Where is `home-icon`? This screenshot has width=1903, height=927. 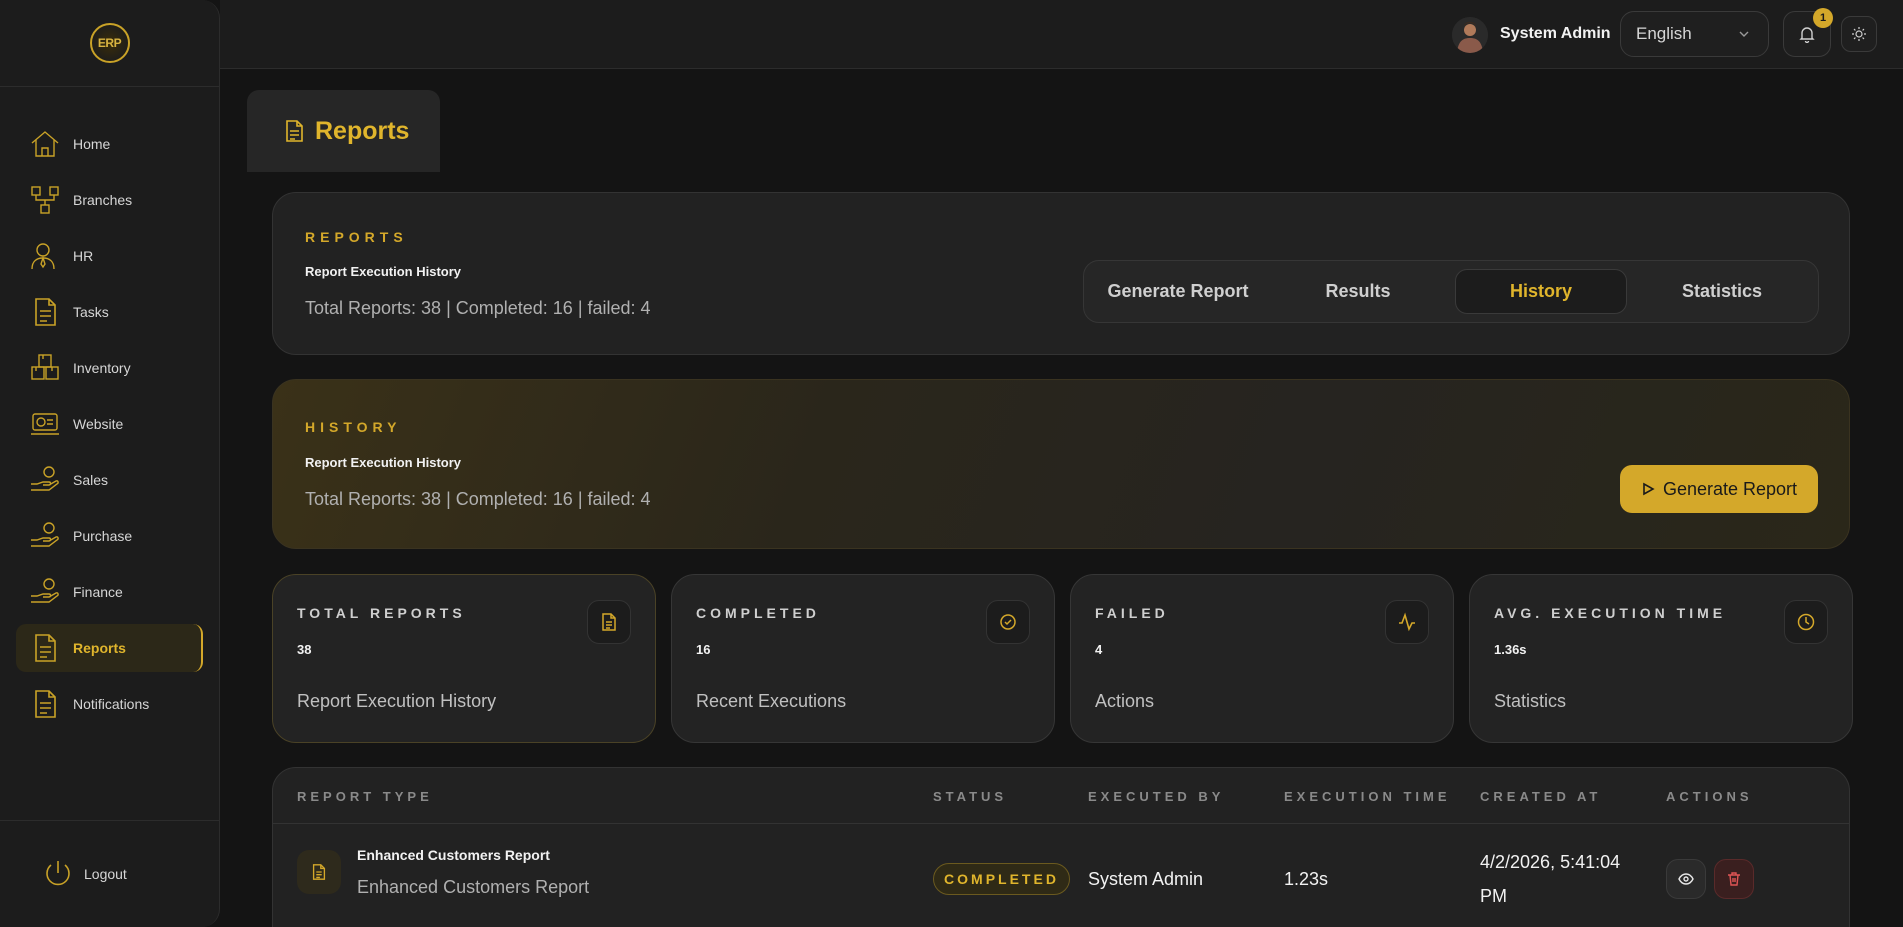 home-icon is located at coordinates (45, 144).